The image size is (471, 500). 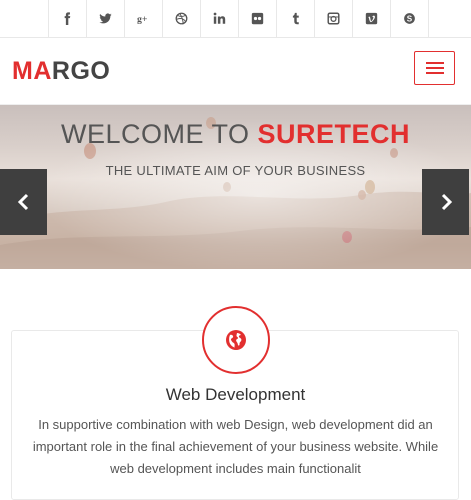 I want to click on google-plus-icon: g+, so click(x=143, y=18).